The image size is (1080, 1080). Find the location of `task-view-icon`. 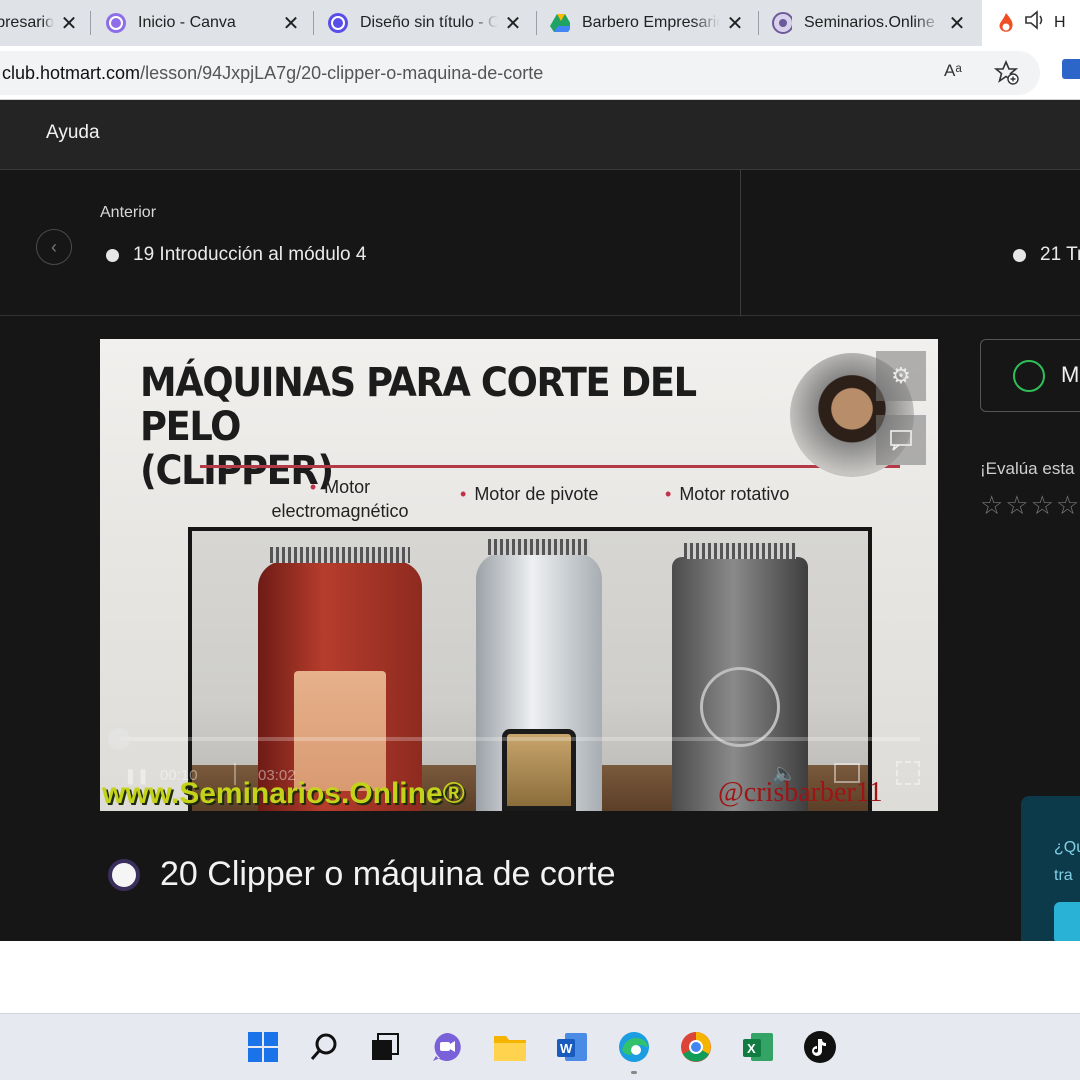

task-view-icon is located at coordinates (385, 1047).